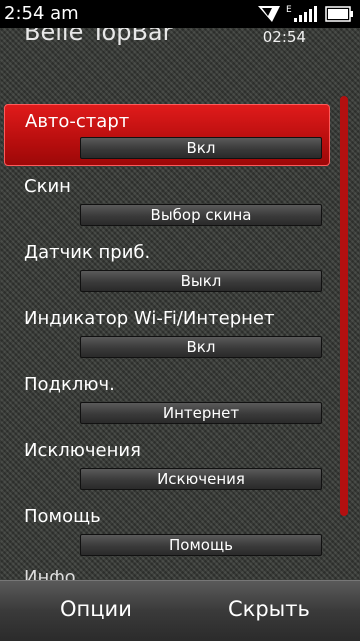 The image size is (360, 641). Describe the element at coordinates (167, 203) in the screenshot. I see `settings-item-skin: Скин Выбор скина` at that location.